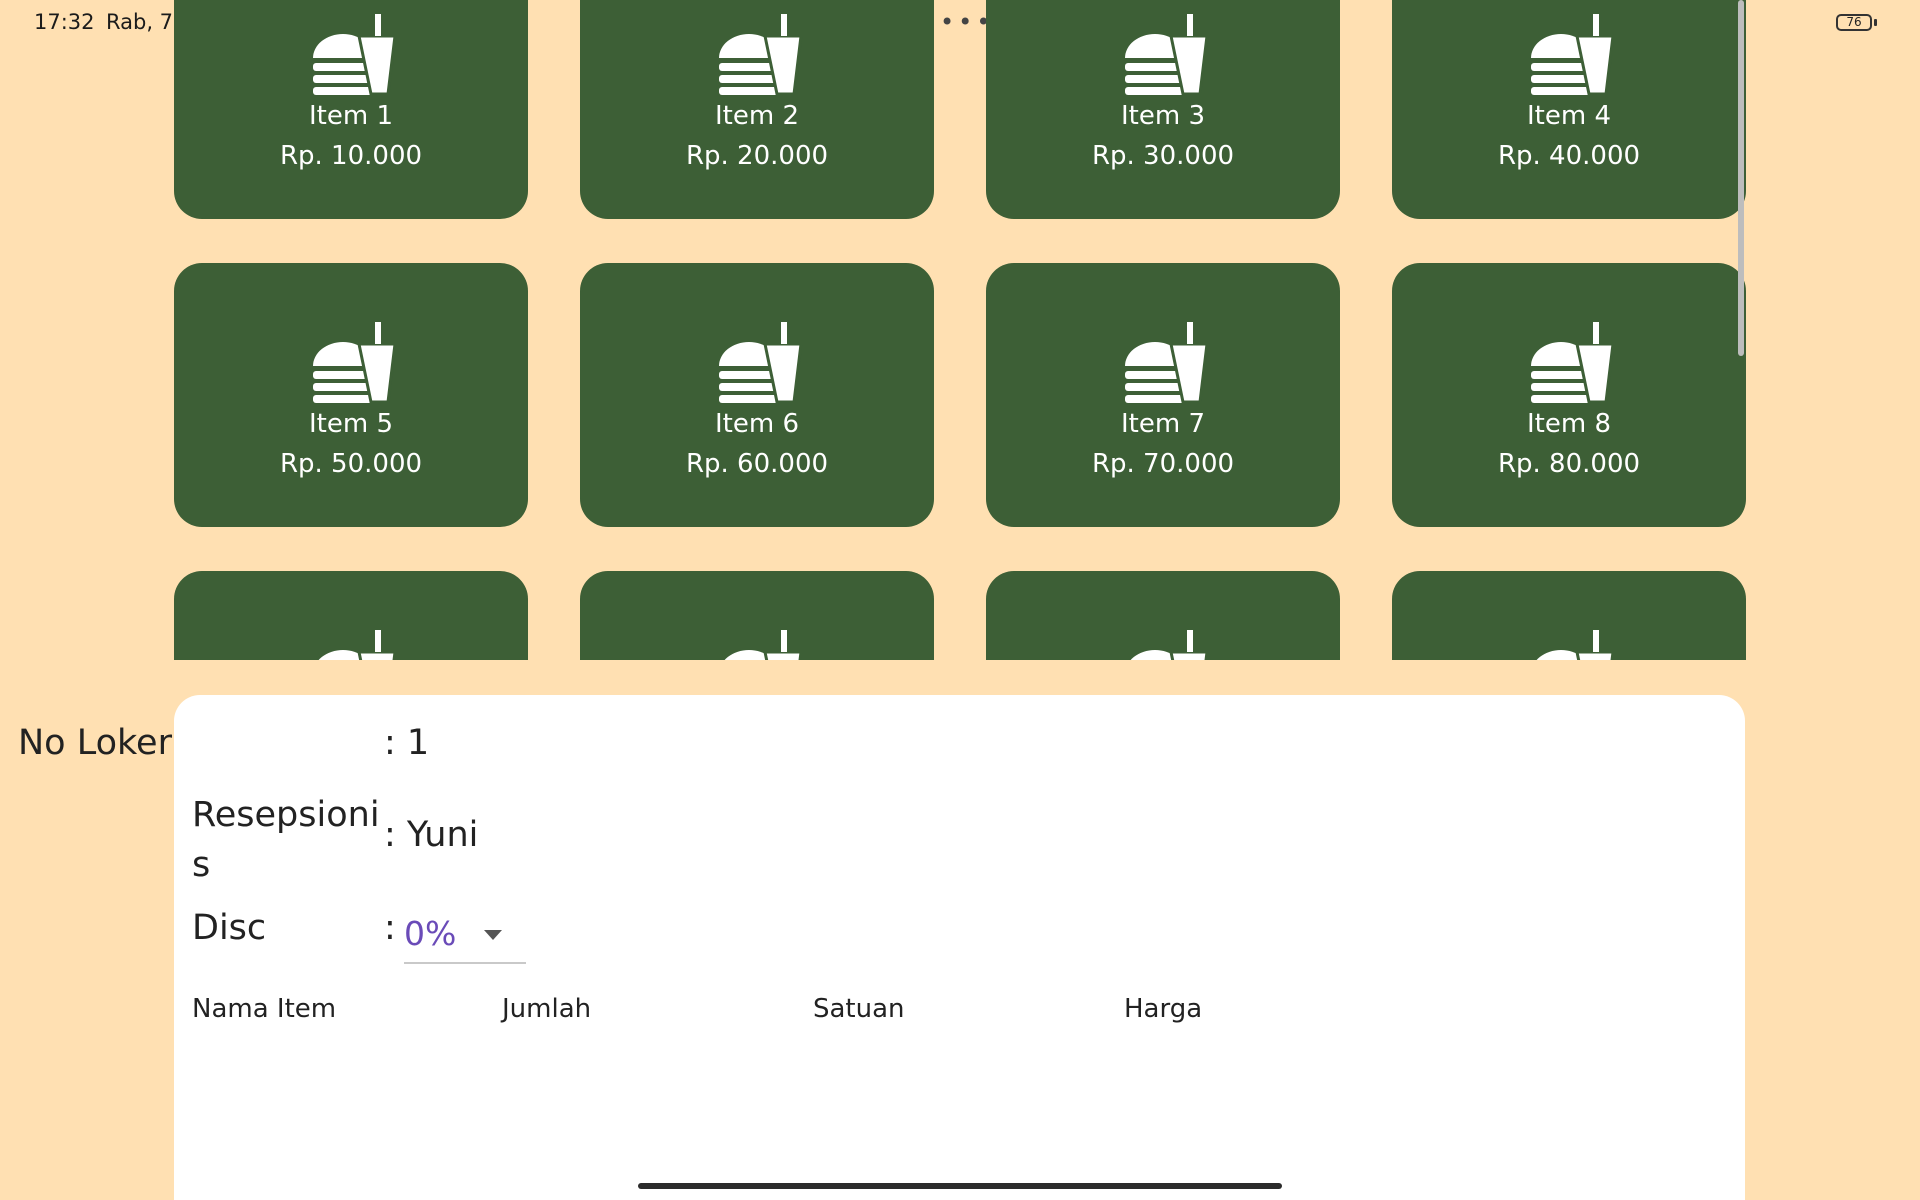  Describe the element at coordinates (229, 928) in the screenshot. I see `disc-label: Disc` at that location.